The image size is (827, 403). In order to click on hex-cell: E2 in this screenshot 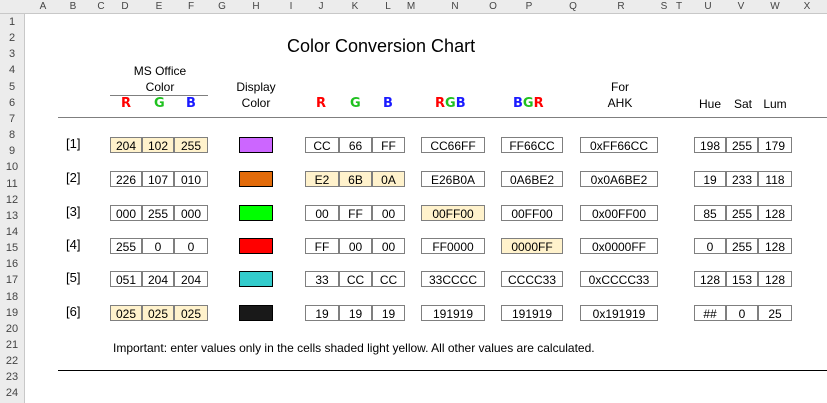, I will do `click(322, 179)`.